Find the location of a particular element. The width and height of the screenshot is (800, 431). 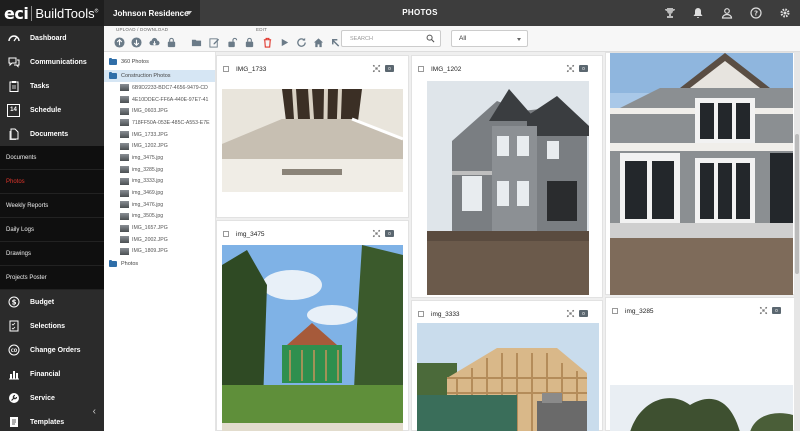

folder-icon is located at coordinates (113, 263).